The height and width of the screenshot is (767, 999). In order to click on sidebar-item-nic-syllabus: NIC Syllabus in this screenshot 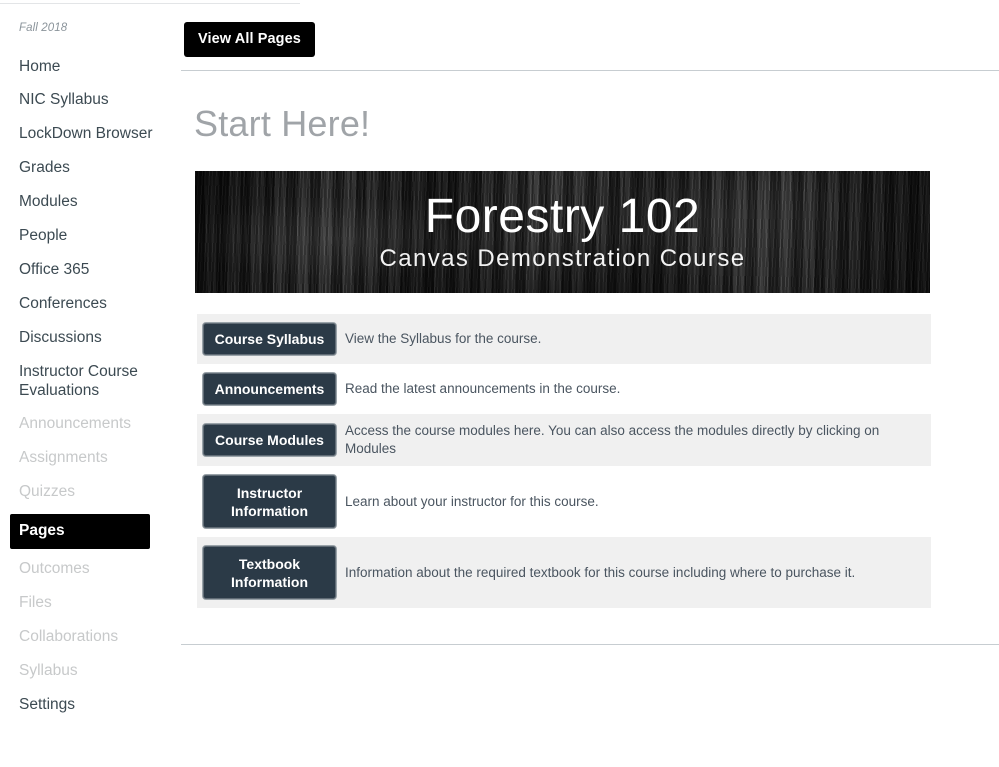, I will do `click(90, 101)`.